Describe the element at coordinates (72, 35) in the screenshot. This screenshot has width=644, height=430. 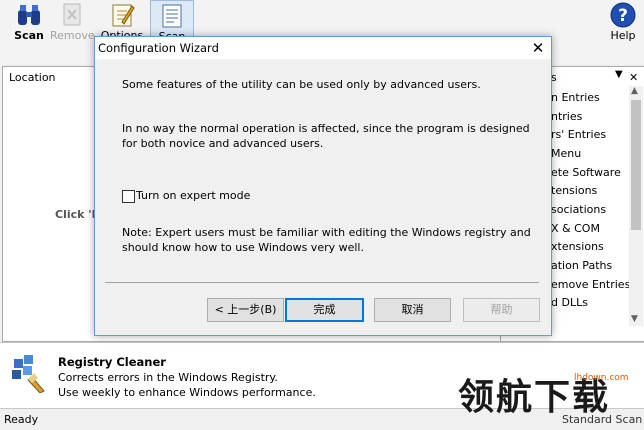
I see `remove-label: Remove` at that location.